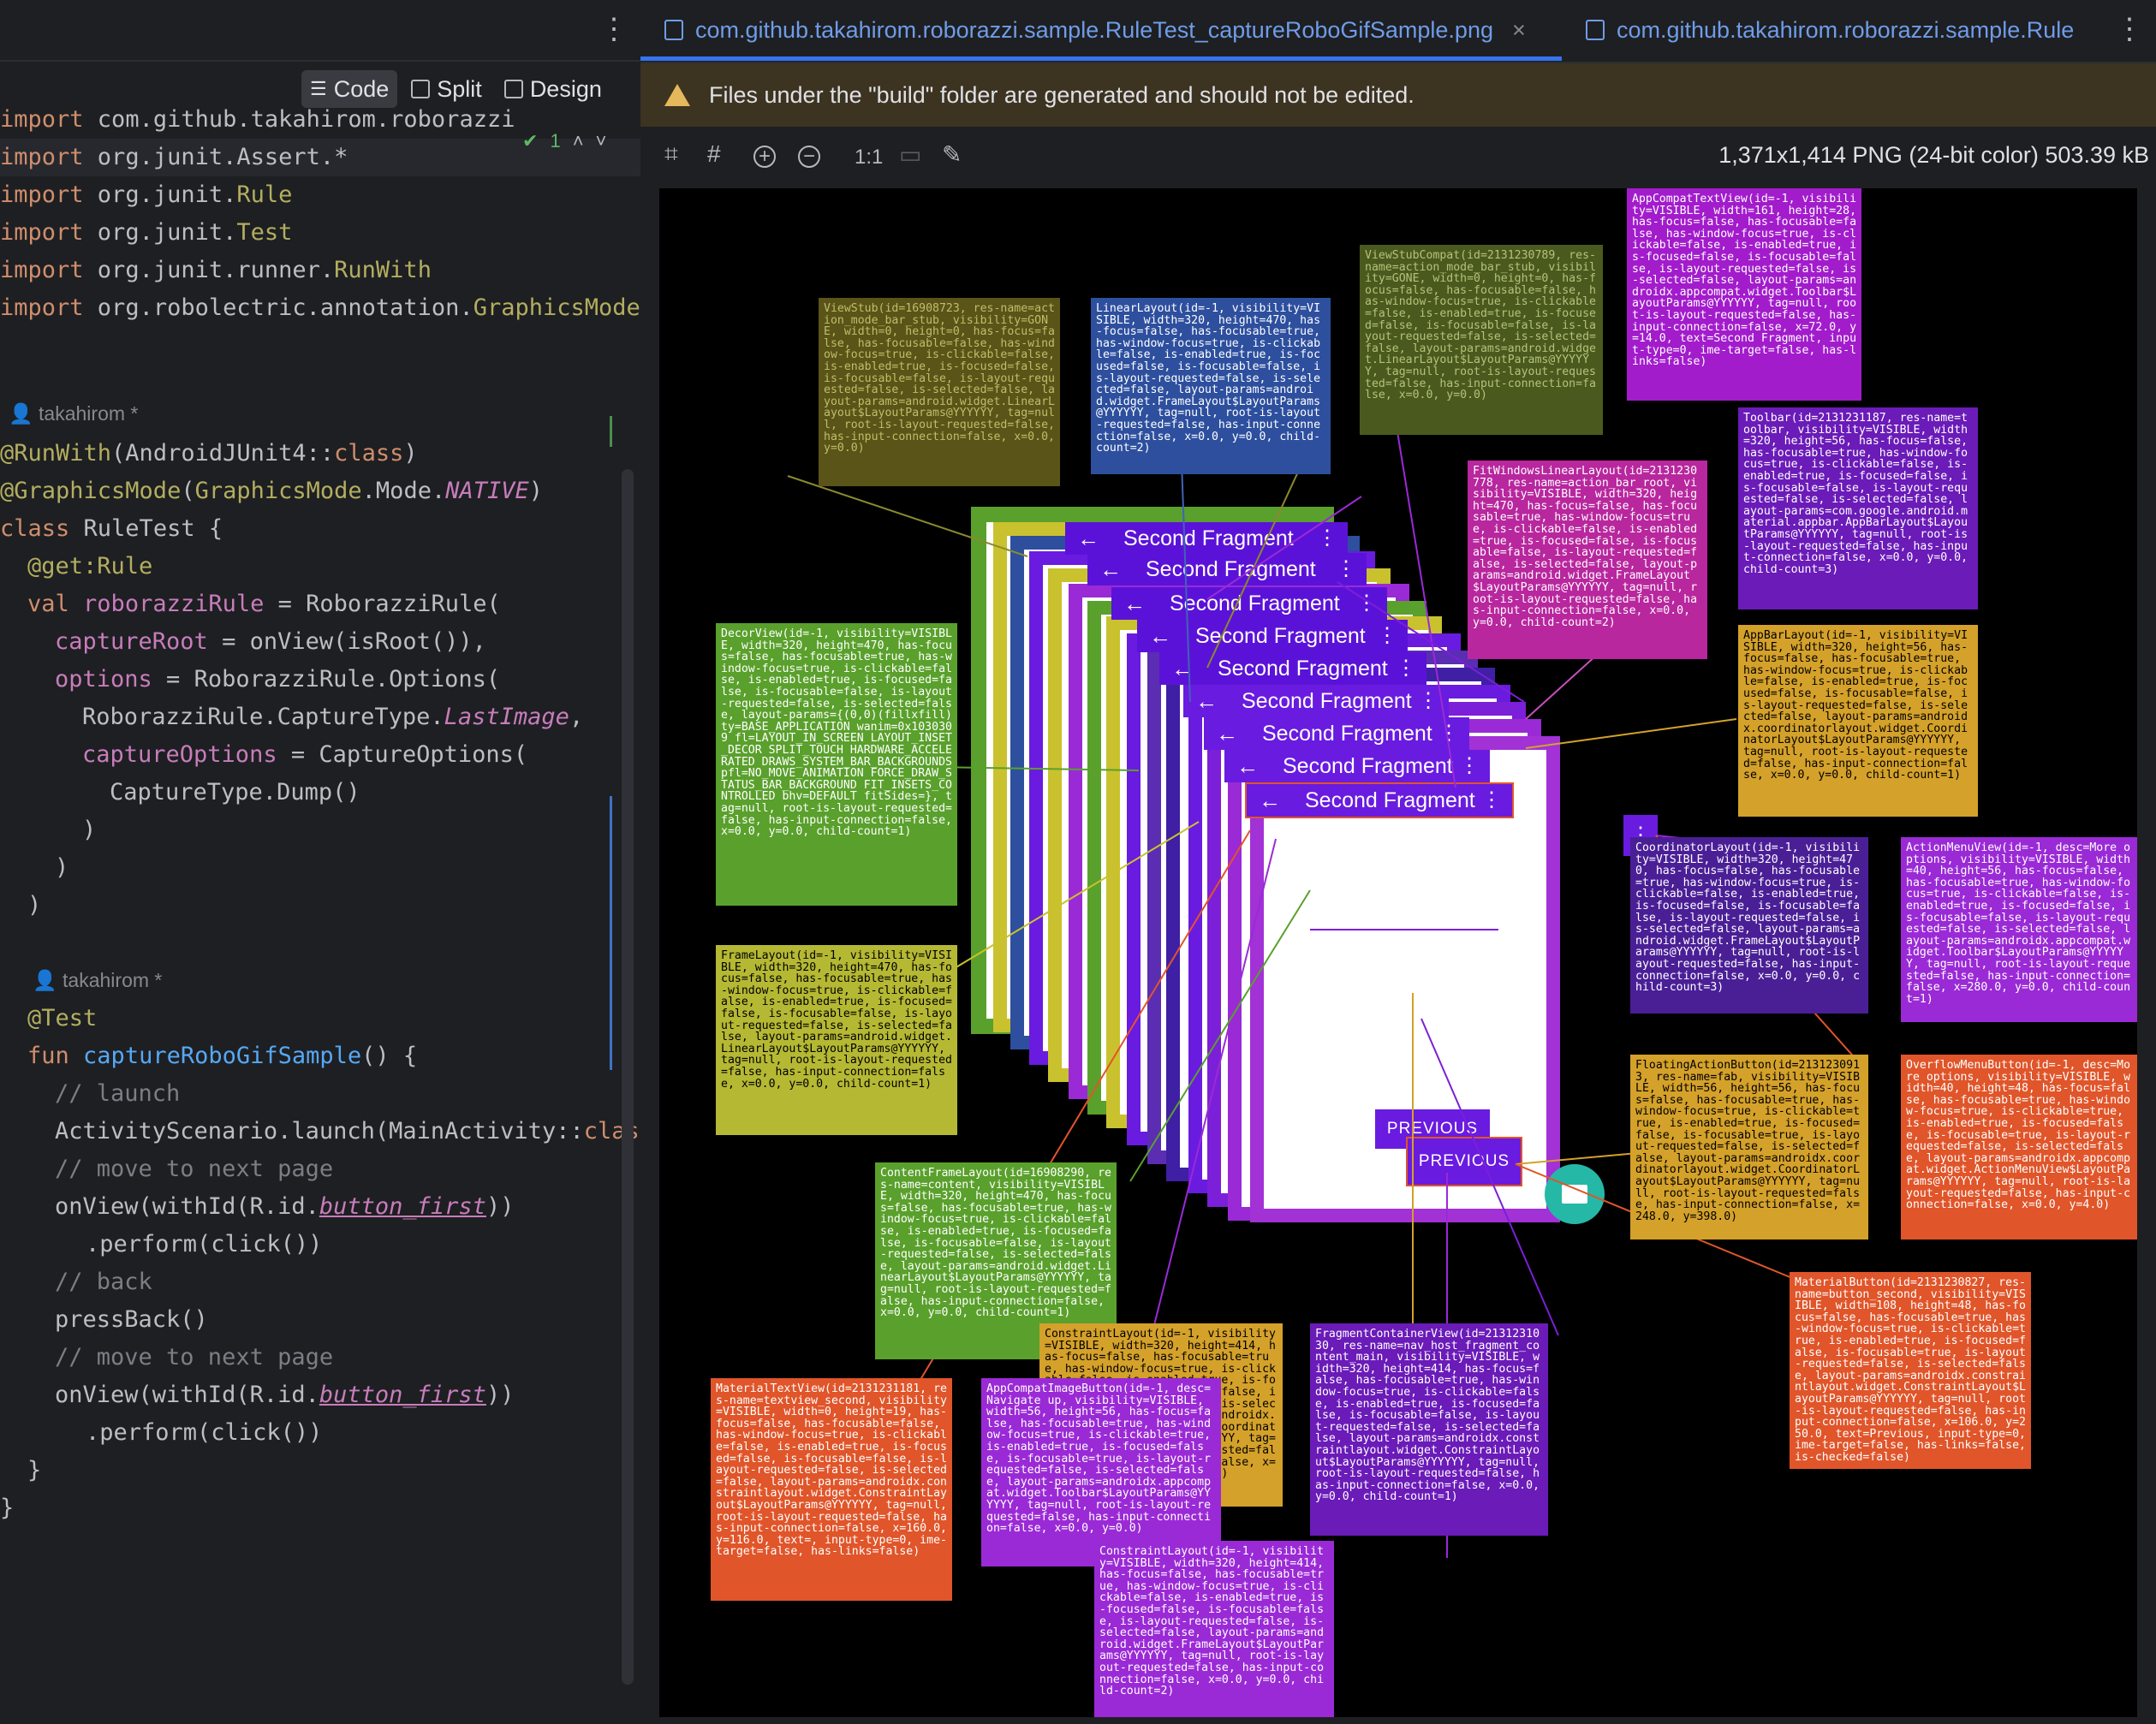  I want to click on code-line: import org.junit.Rule, so click(320, 195).